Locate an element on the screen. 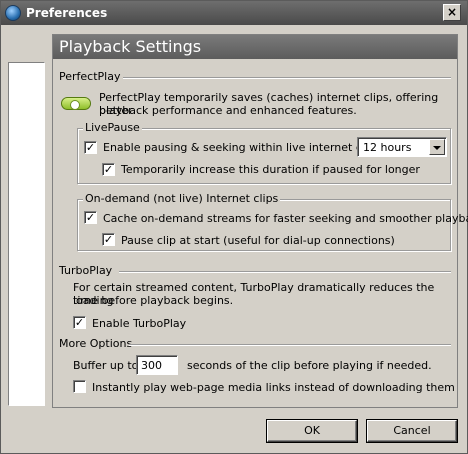  toggle-switch-icon is located at coordinates (76, 103).